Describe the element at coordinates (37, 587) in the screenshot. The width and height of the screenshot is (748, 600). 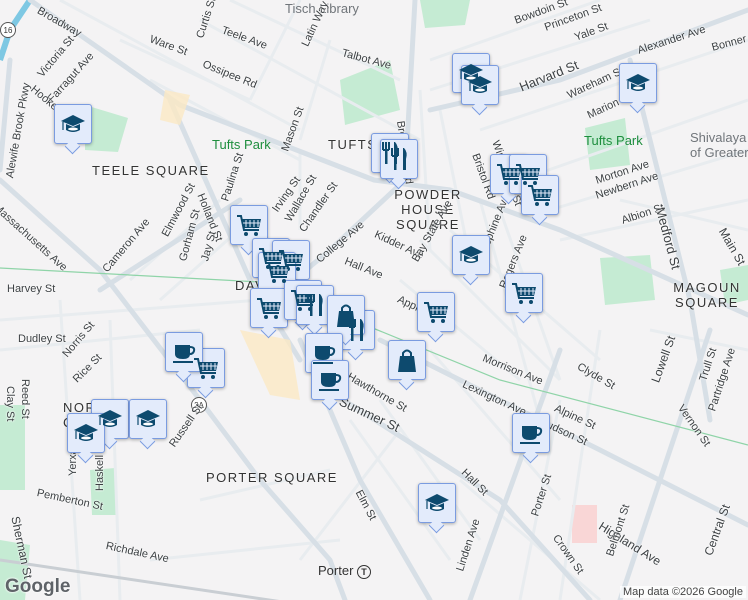
I see `google-logo: Google` at that location.